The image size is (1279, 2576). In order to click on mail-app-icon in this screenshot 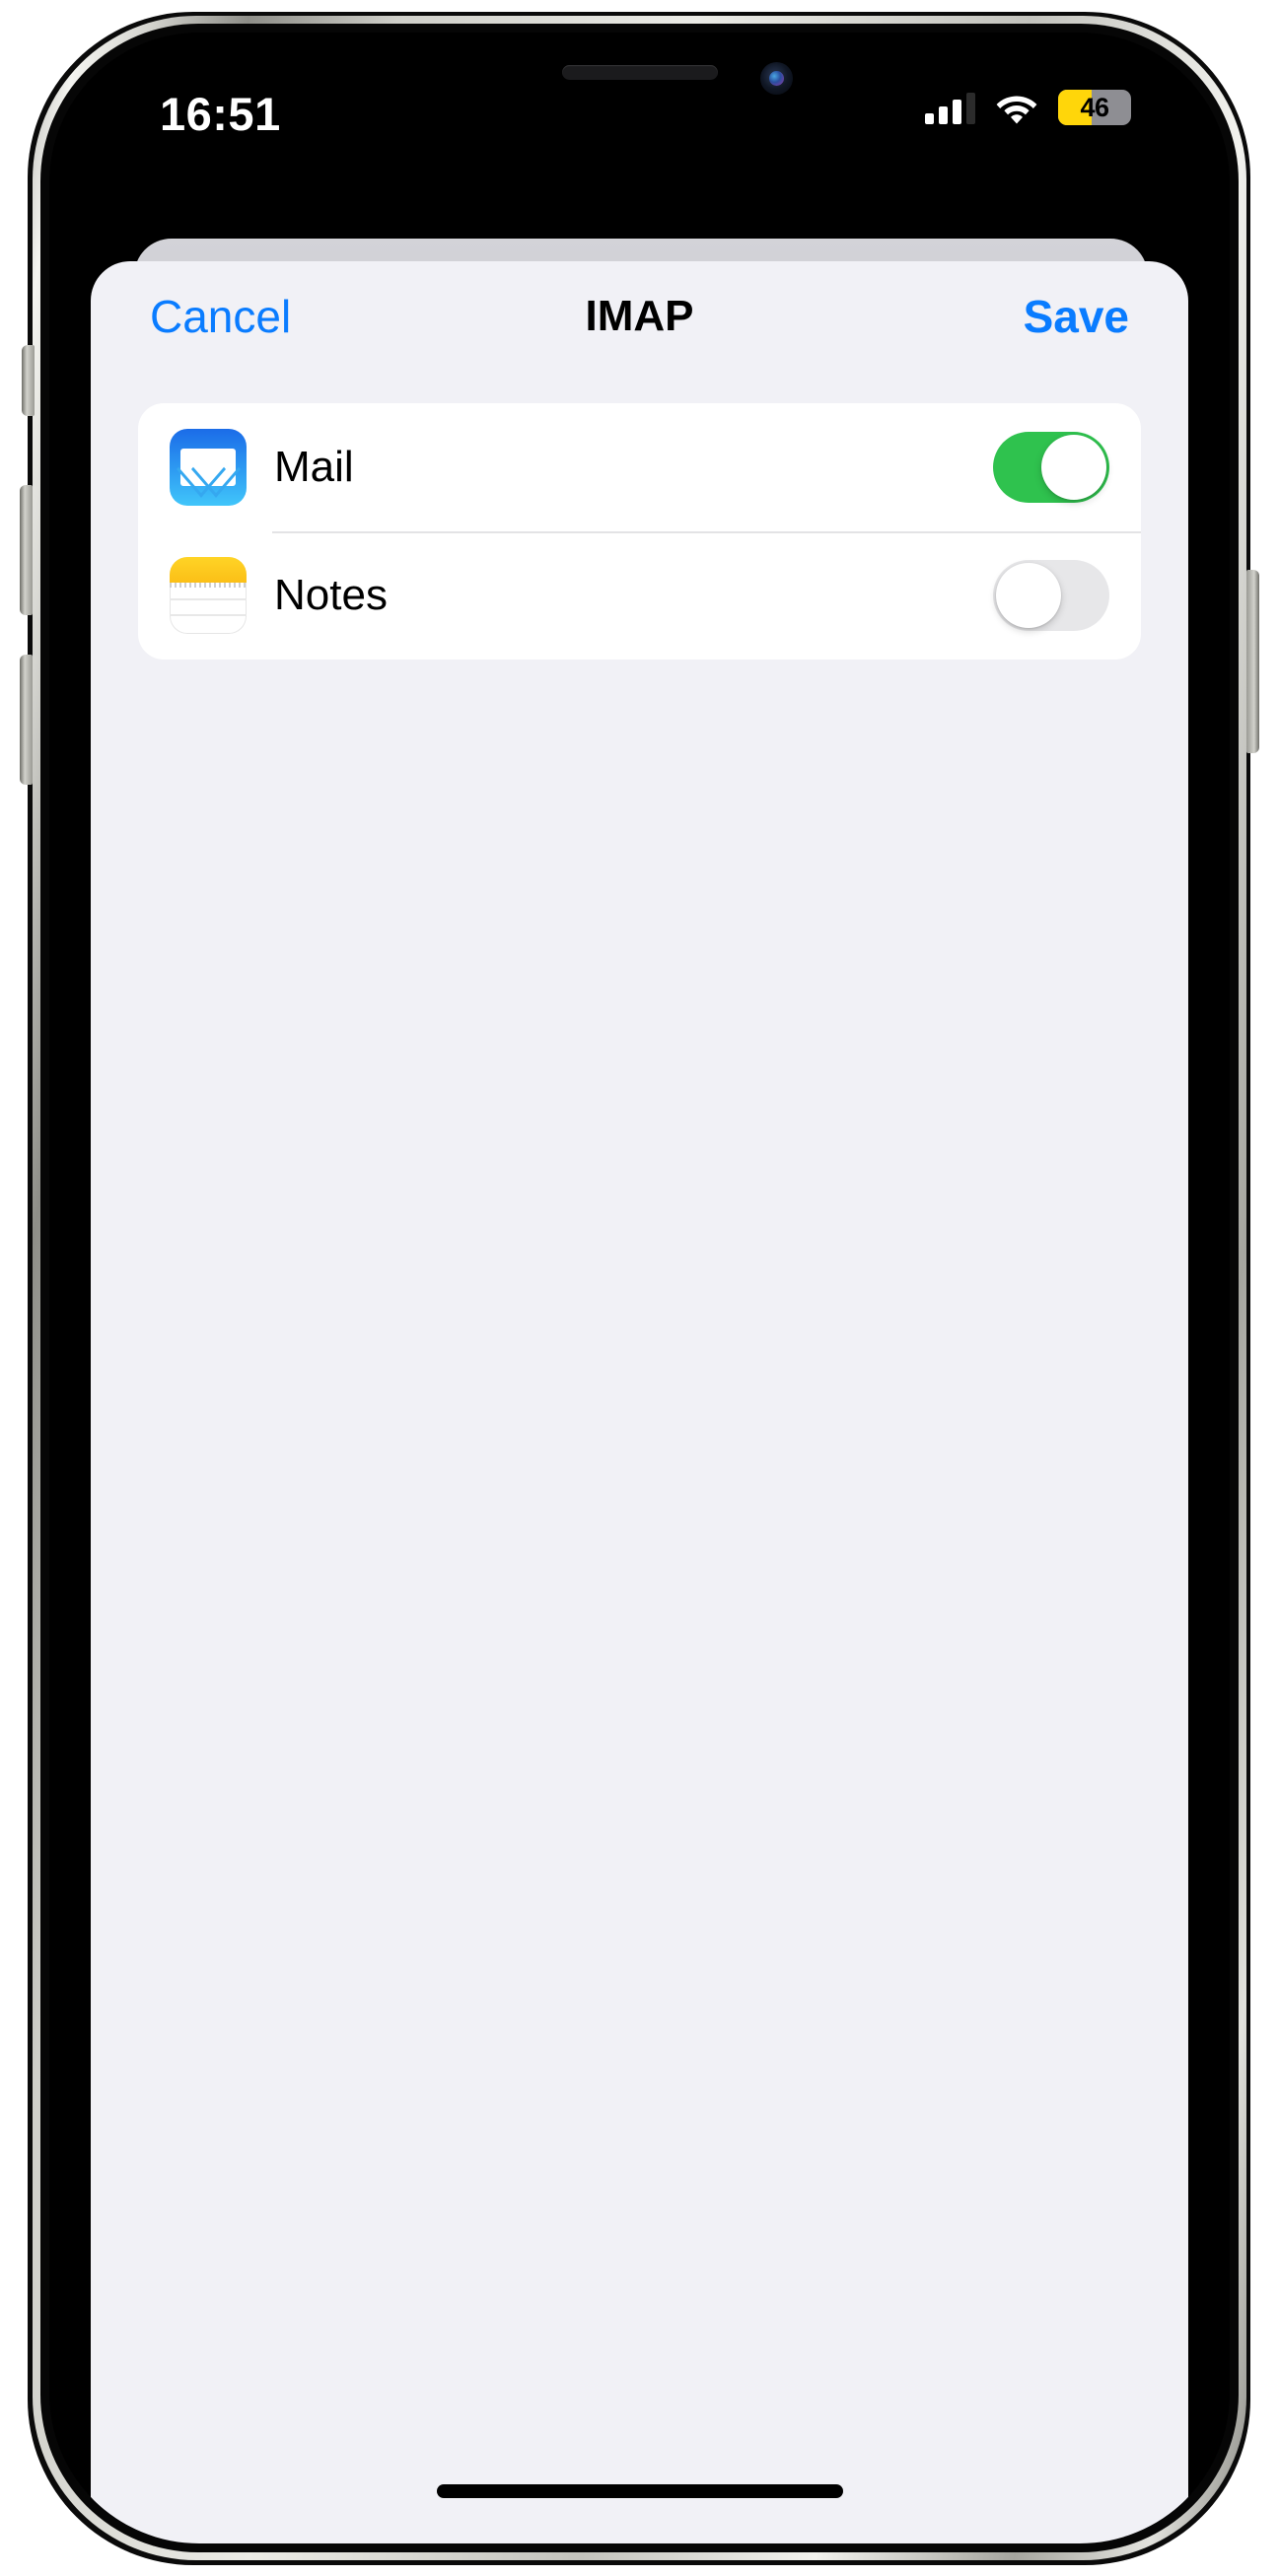, I will do `click(208, 468)`.